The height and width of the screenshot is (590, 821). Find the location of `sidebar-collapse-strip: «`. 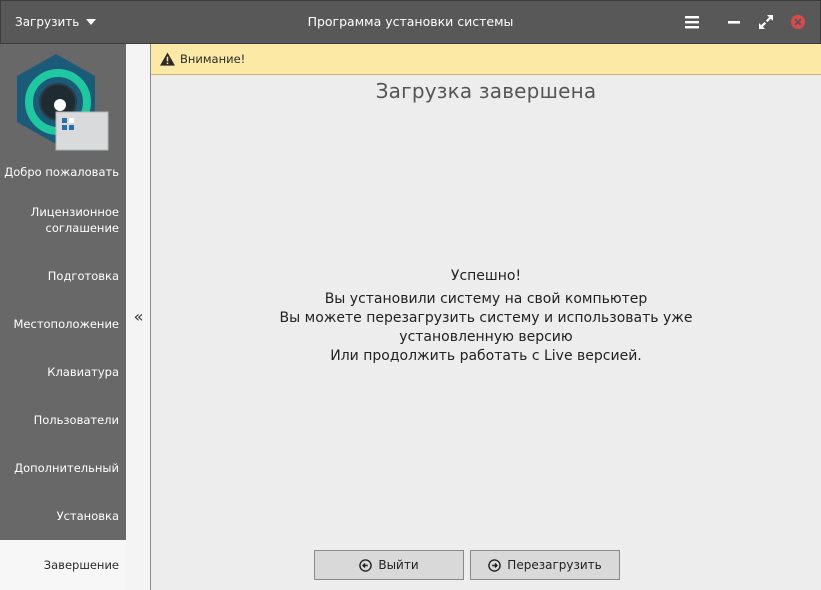

sidebar-collapse-strip: « is located at coordinates (138, 317).